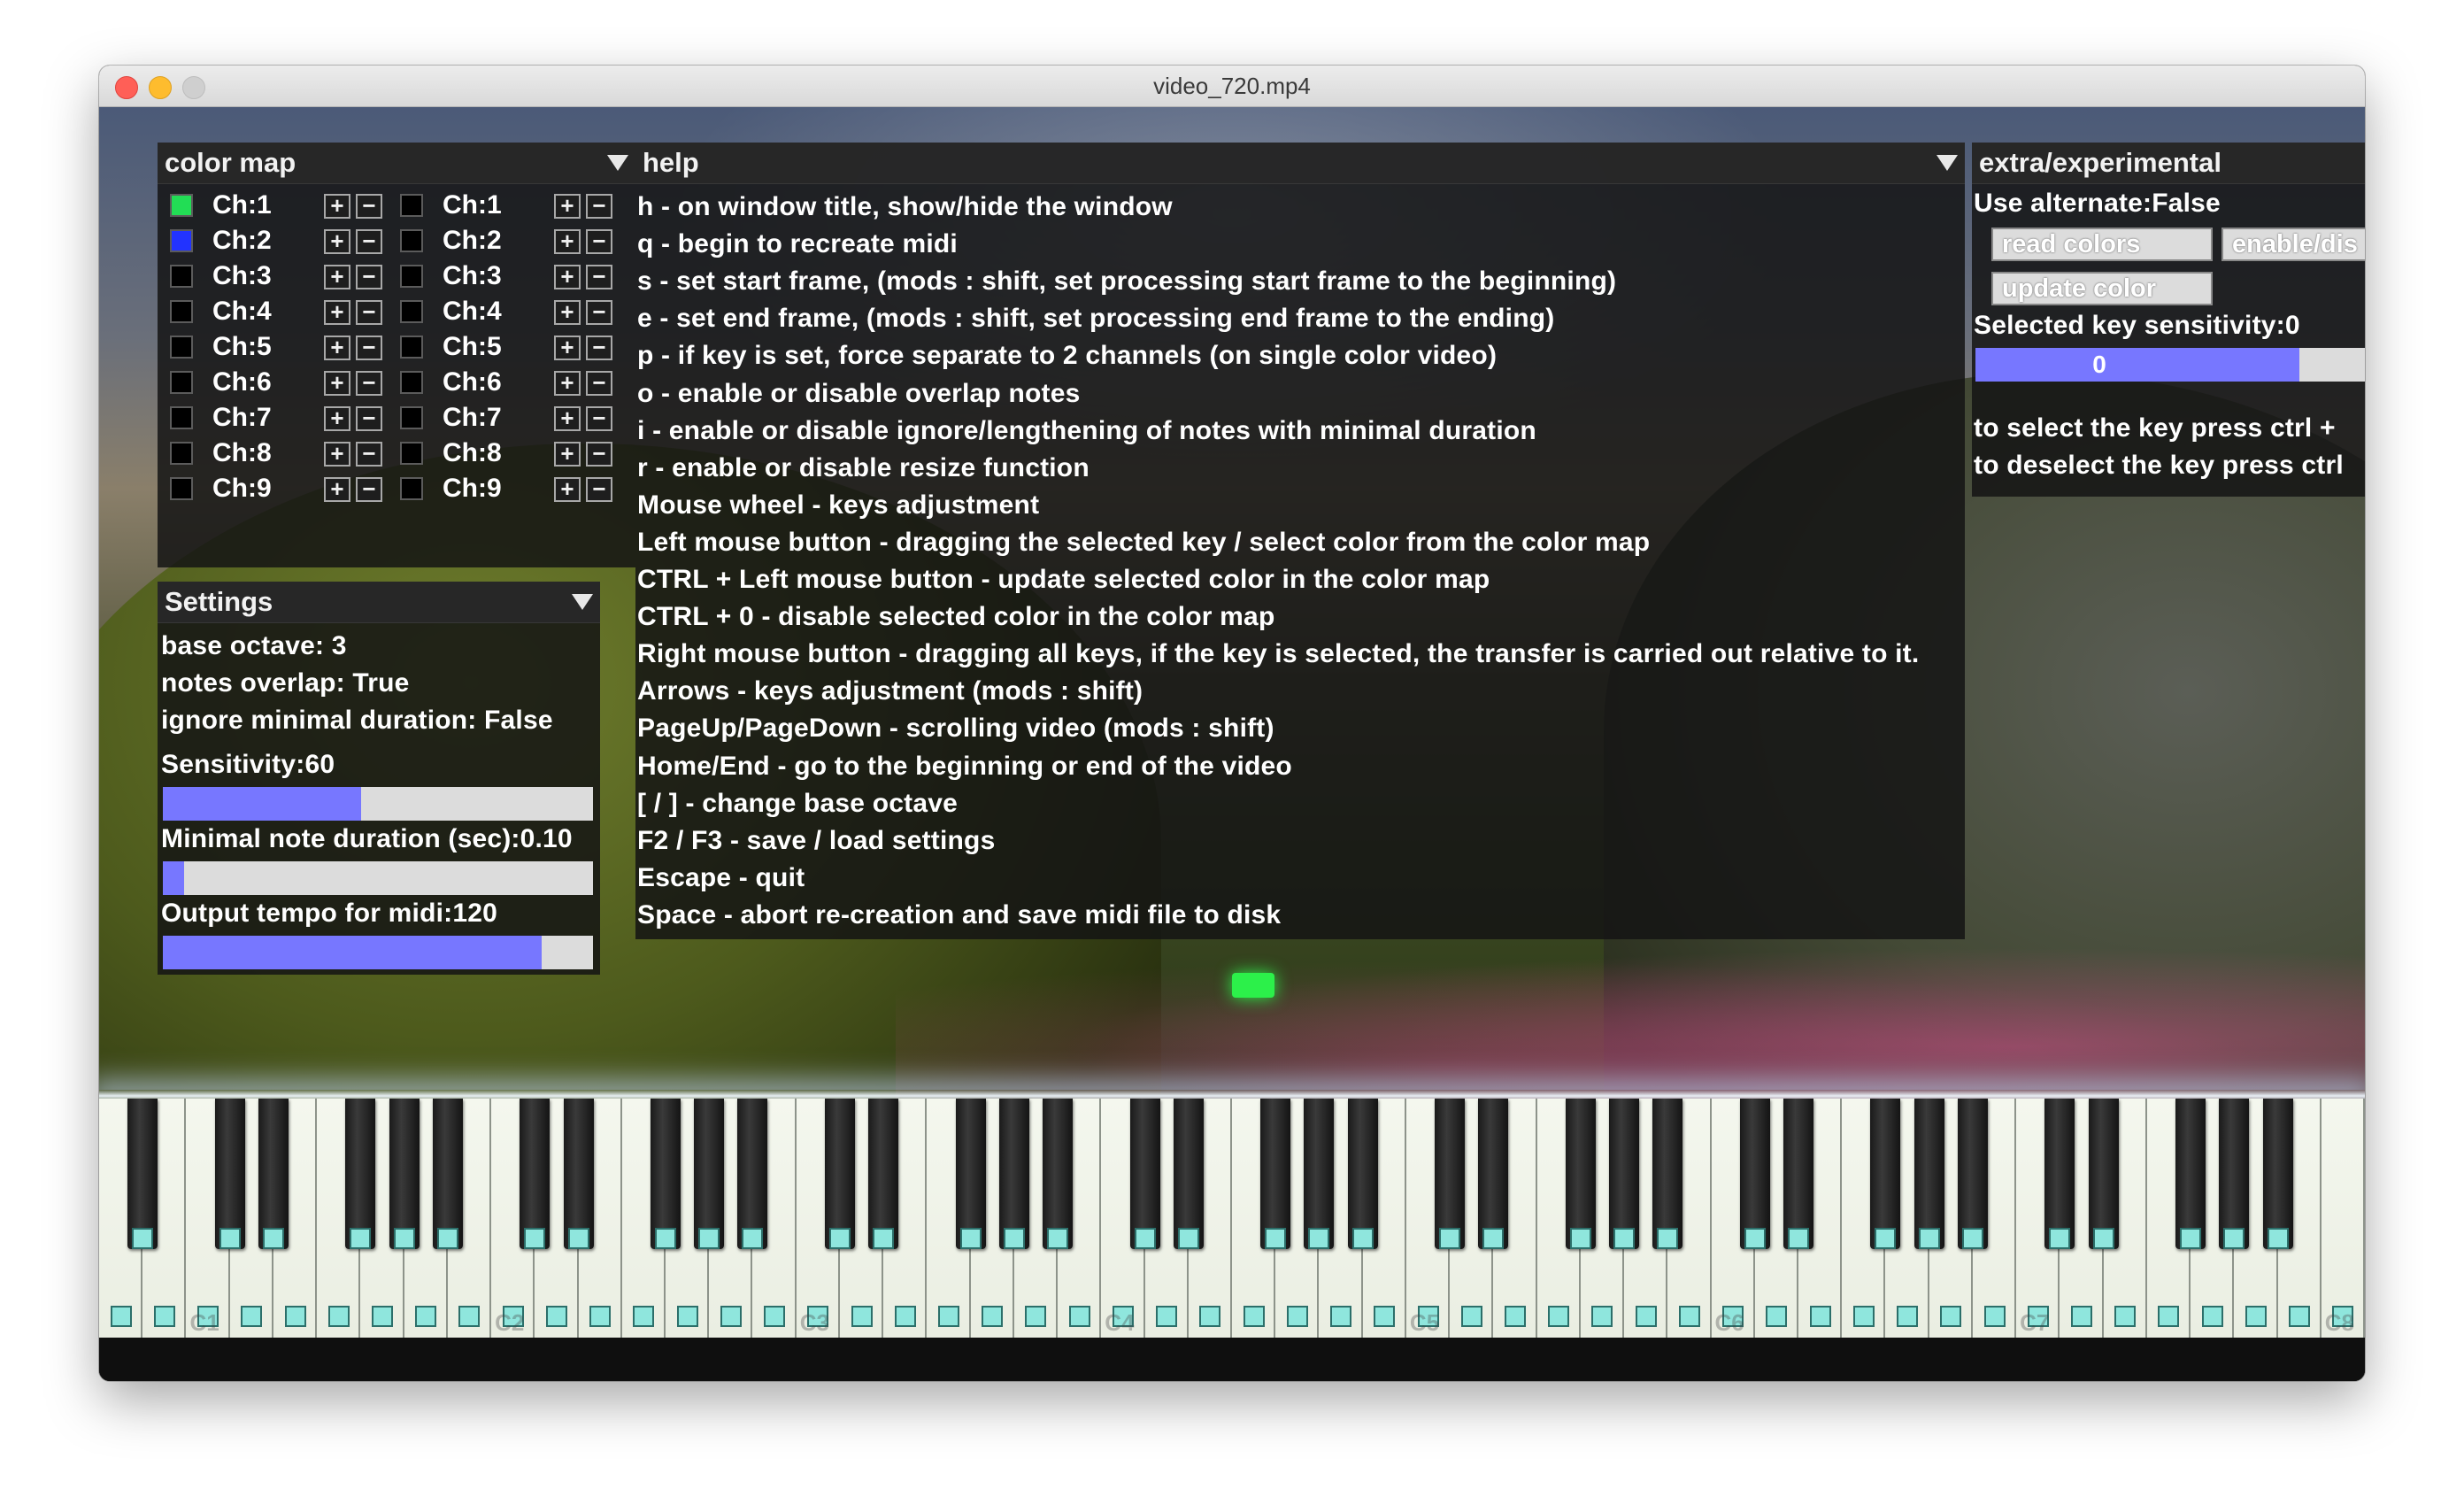  I want to click on key-sensitivity-slider: 0, so click(2170, 365).